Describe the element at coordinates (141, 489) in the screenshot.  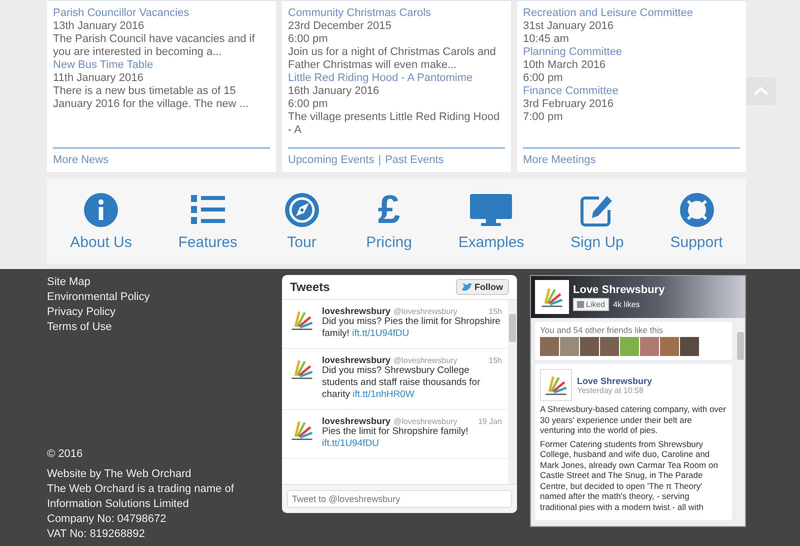
I see `company-info-text: The Web Orchard is a trading name of` at that location.